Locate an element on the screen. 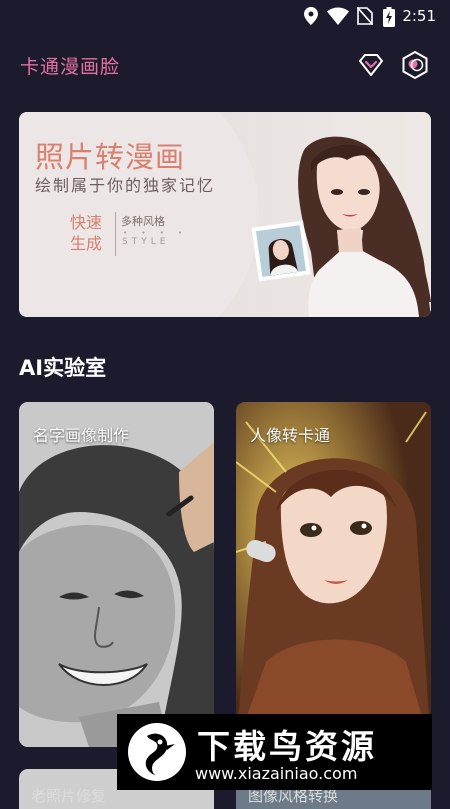  banner-divider is located at coordinates (115, 234).